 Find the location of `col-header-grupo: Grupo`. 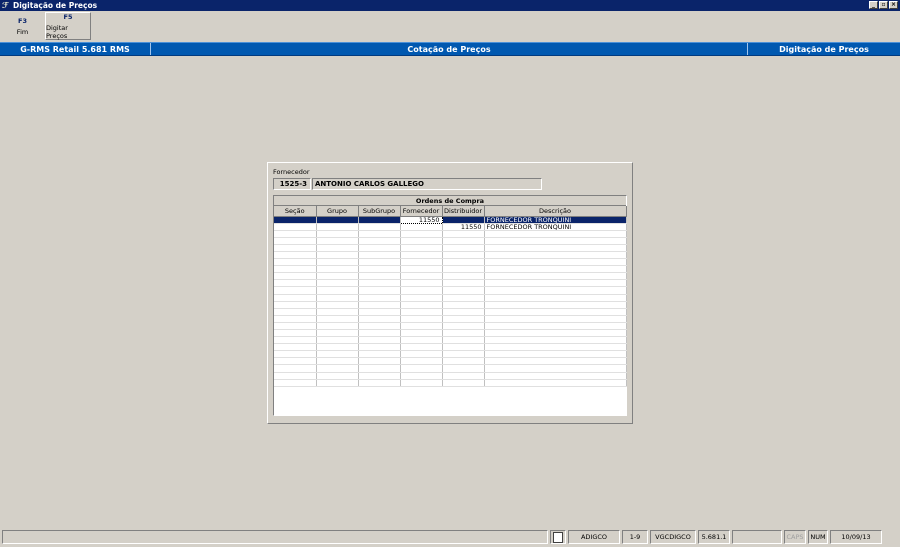

col-header-grupo: Grupo is located at coordinates (337, 211).